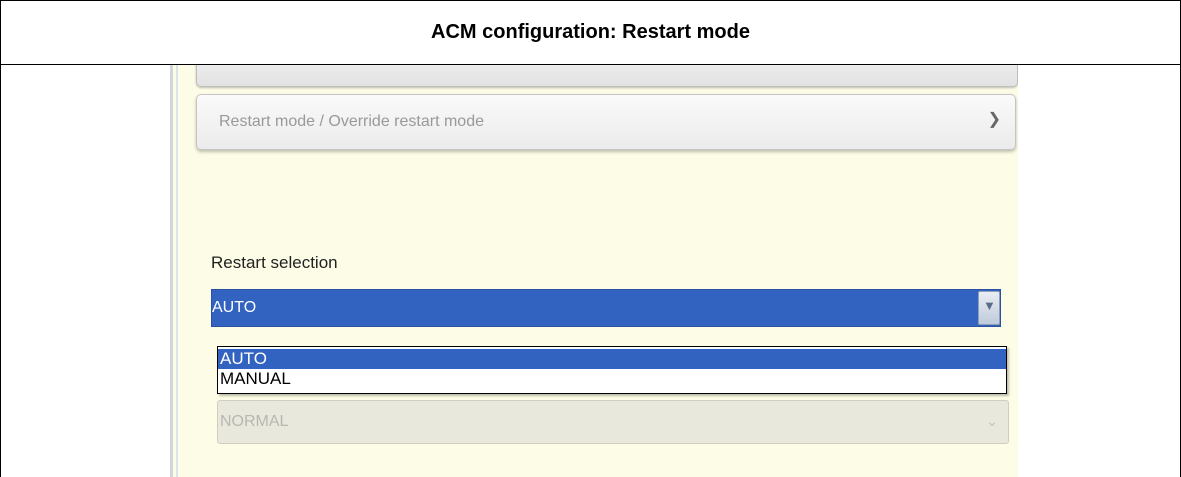  Describe the element at coordinates (171, 271) in the screenshot. I see `panel-border-left` at that location.